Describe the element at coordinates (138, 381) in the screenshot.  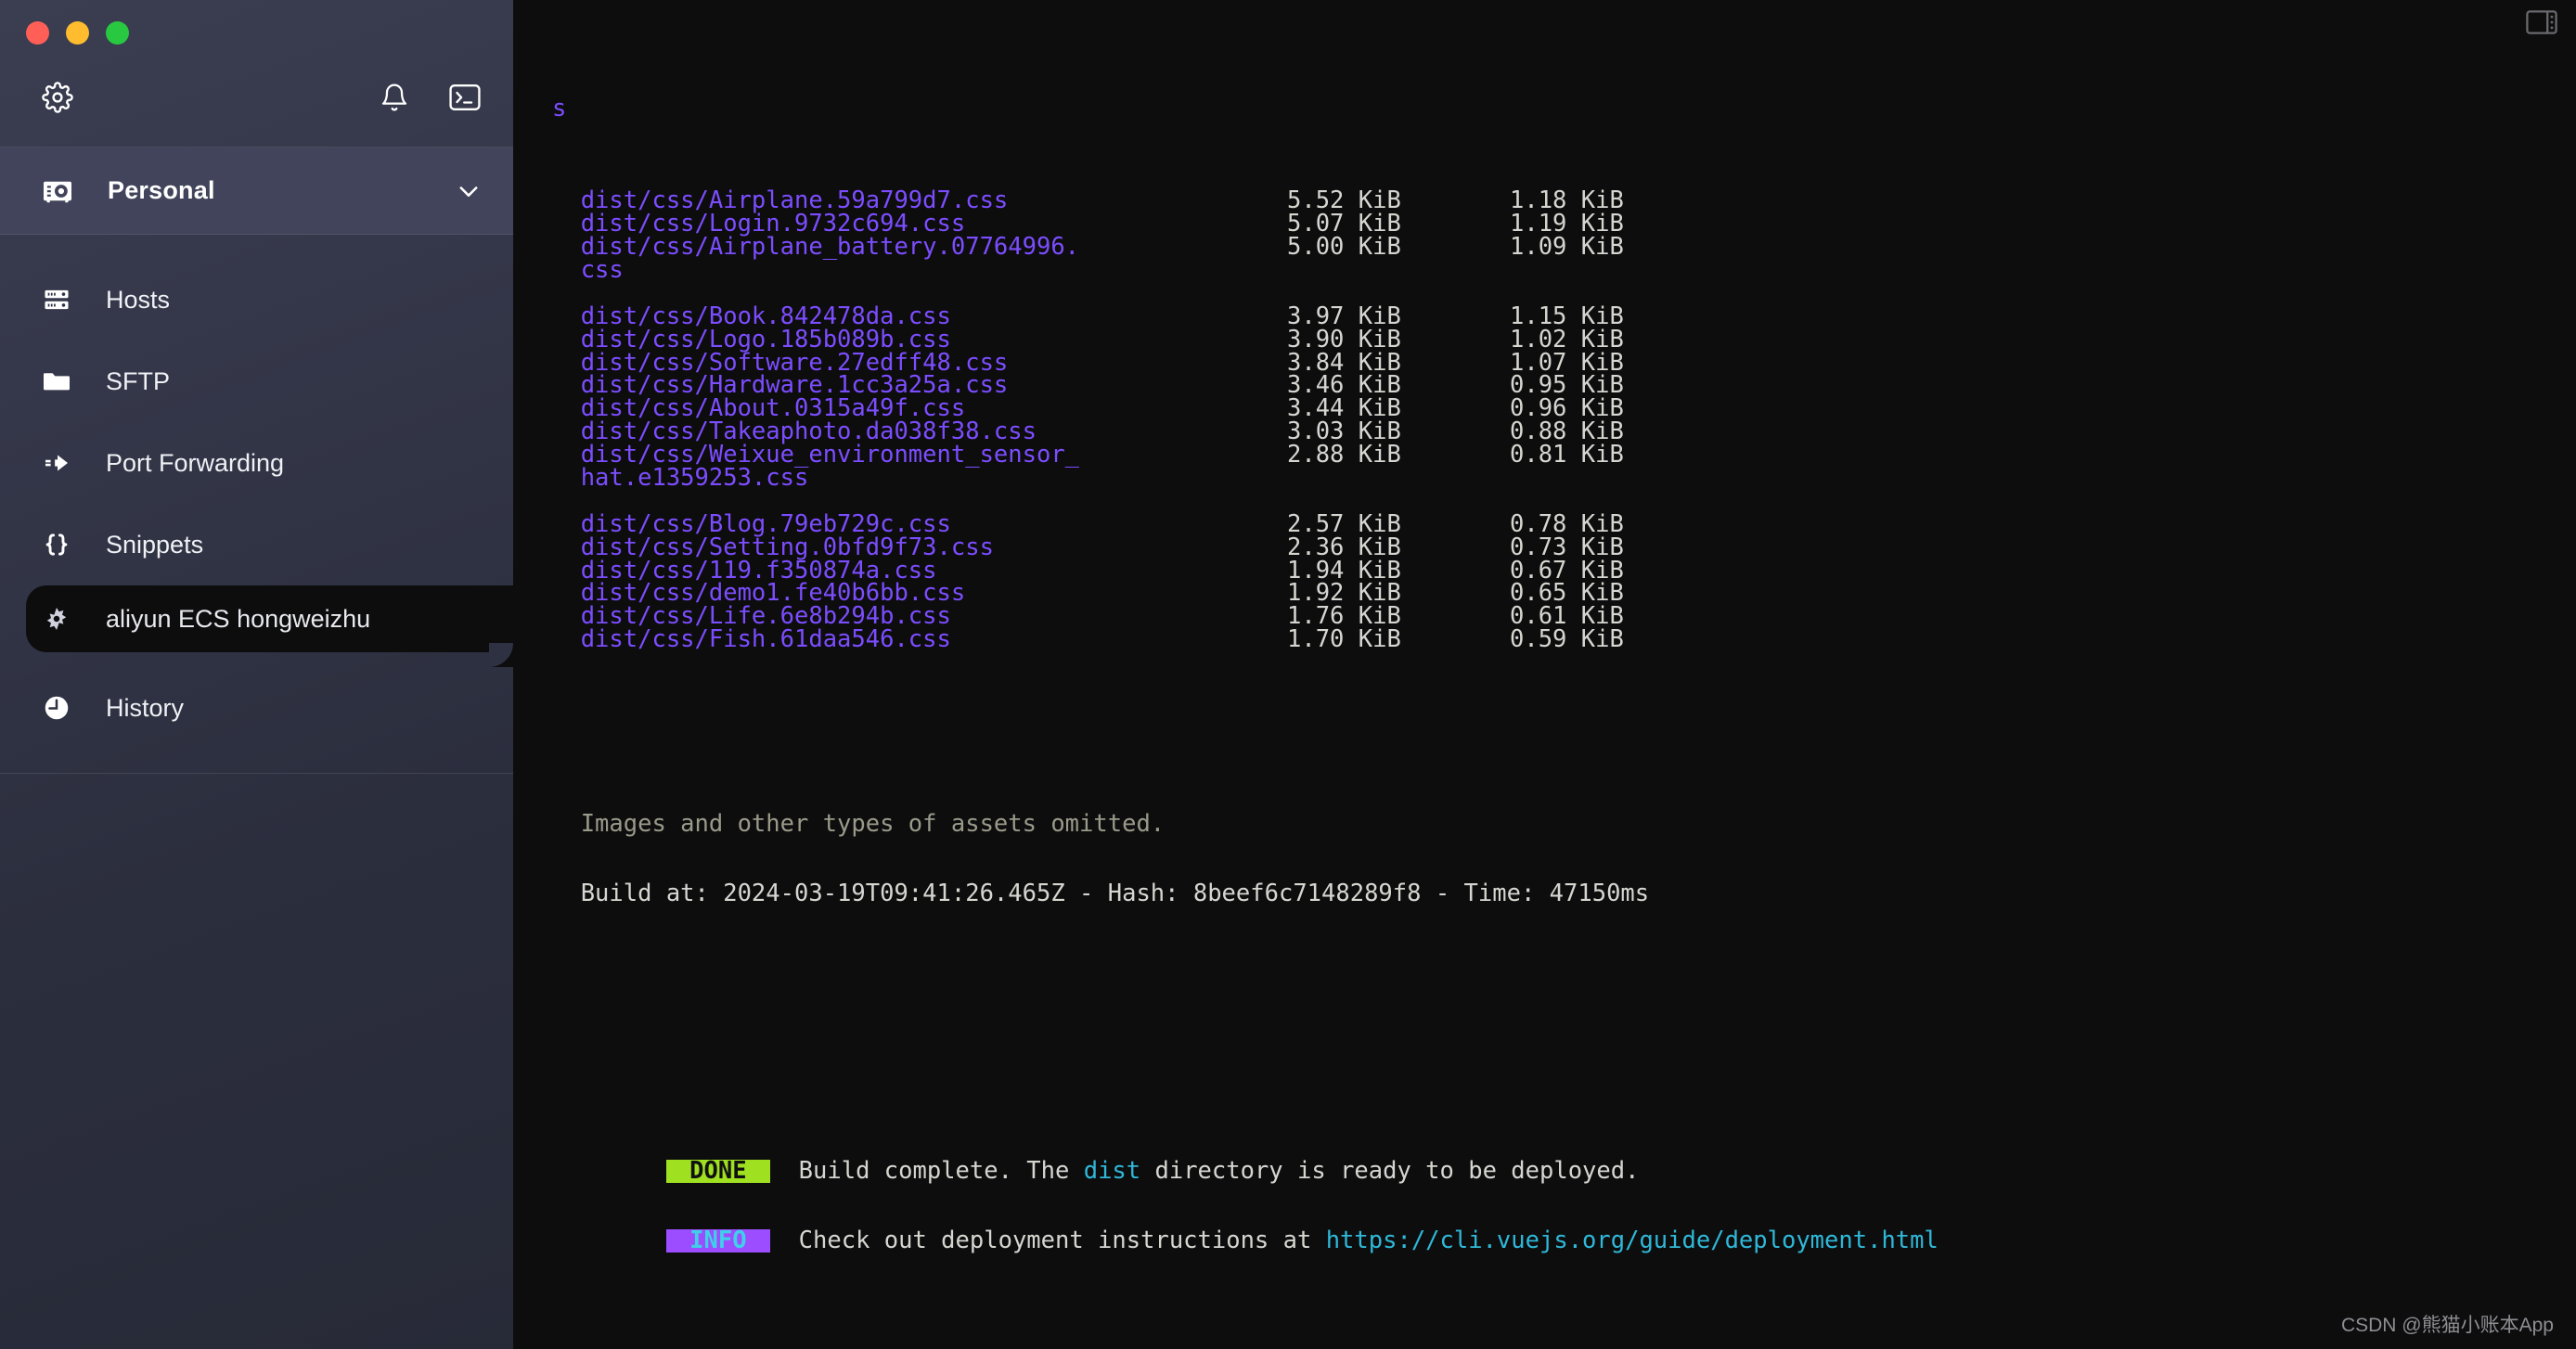
I see `sidebar-item-label: SFTP` at that location.